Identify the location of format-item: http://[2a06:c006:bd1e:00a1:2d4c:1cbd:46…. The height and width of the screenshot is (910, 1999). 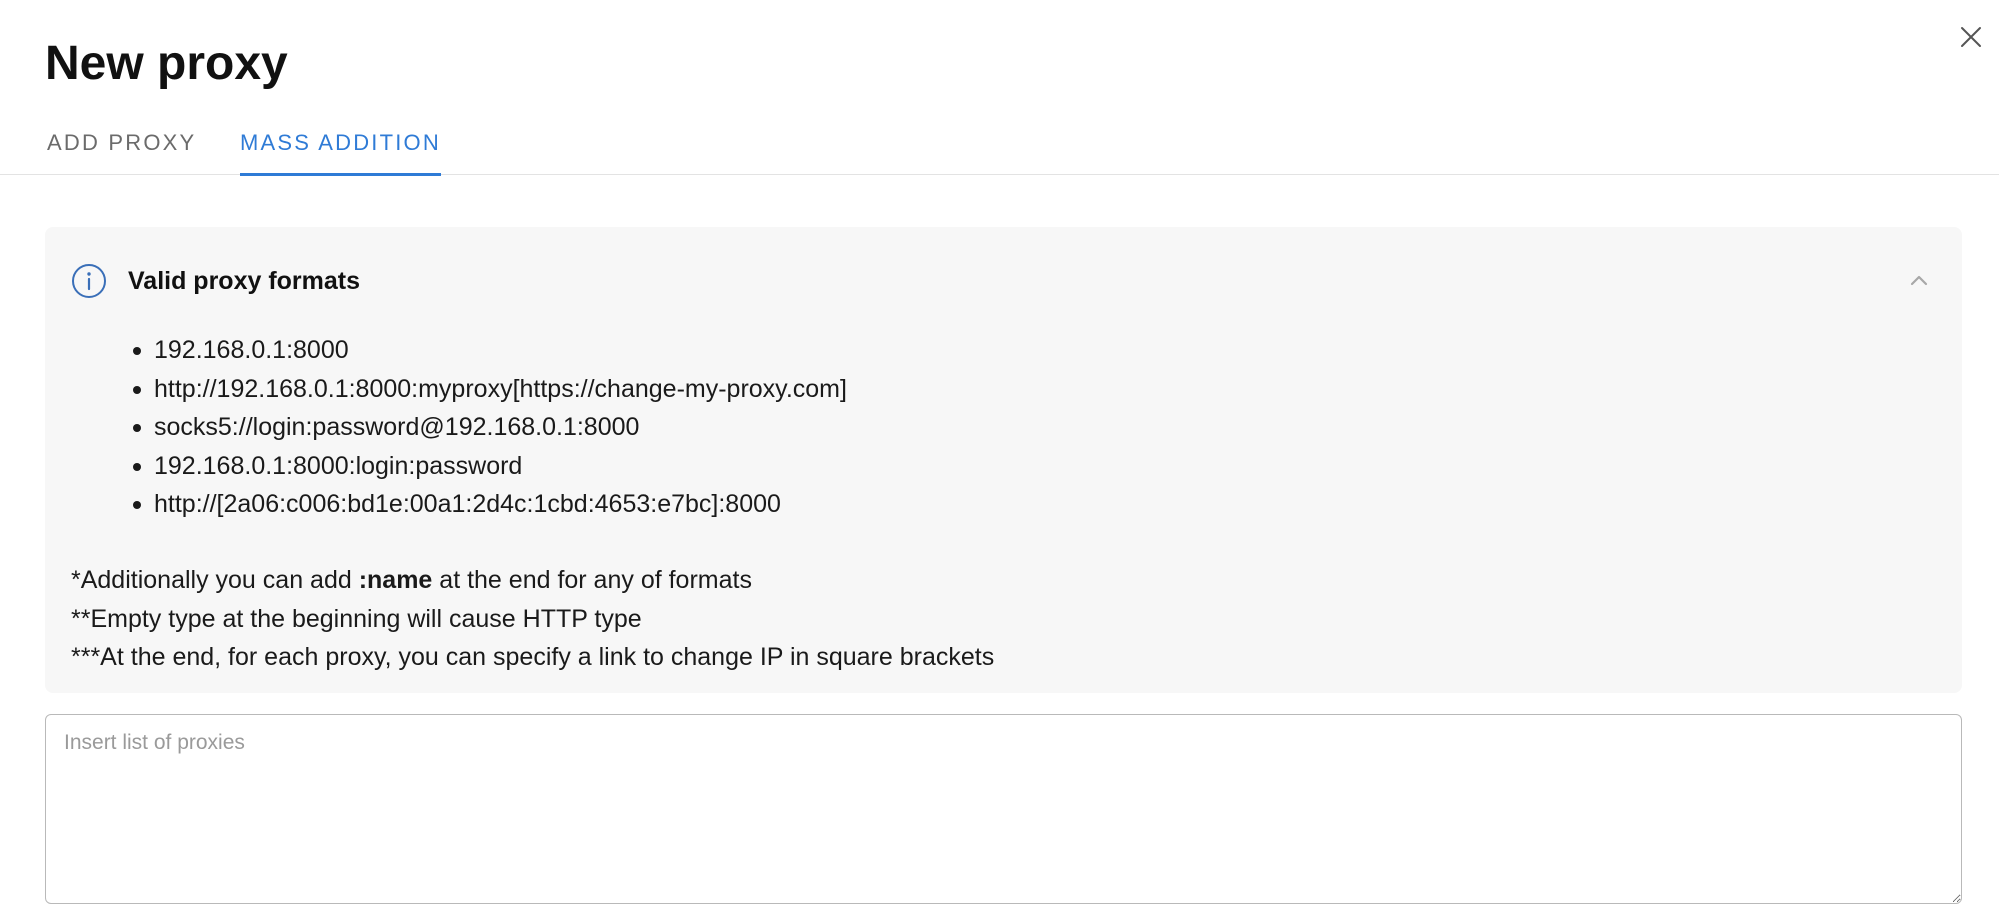
(477, 504).